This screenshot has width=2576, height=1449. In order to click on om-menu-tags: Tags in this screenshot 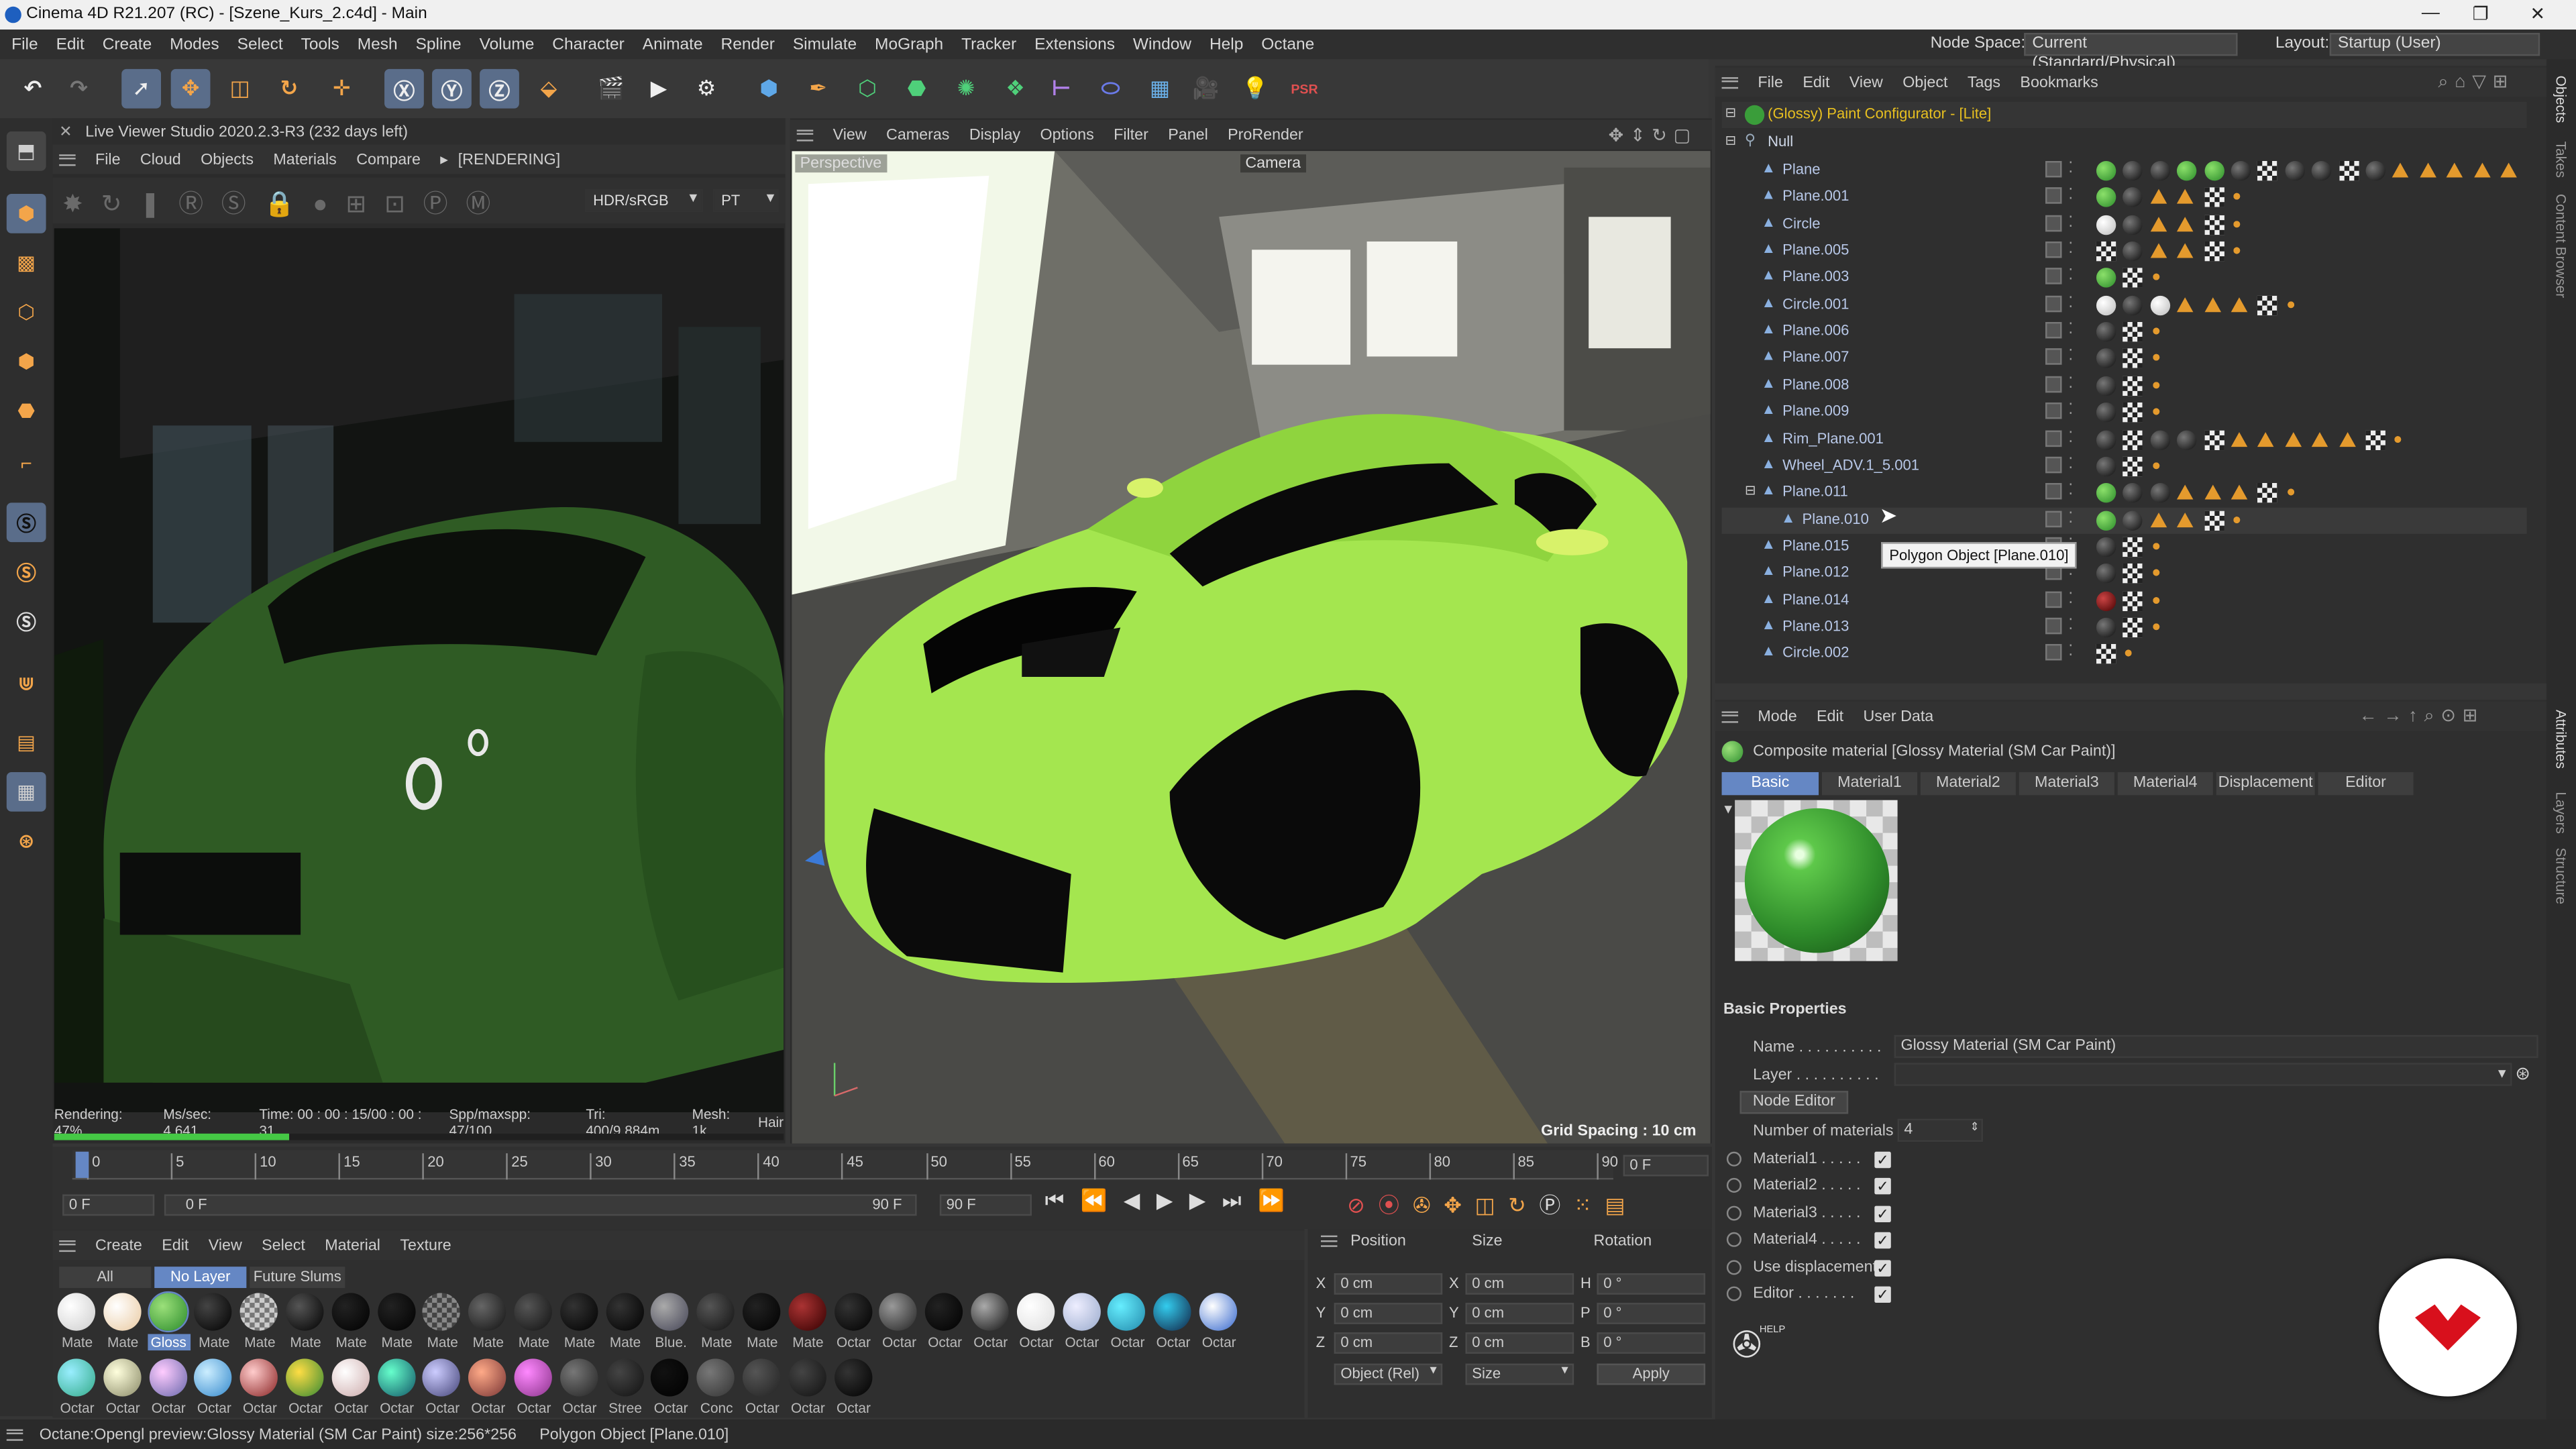, I will do `click(1984, 82)`.